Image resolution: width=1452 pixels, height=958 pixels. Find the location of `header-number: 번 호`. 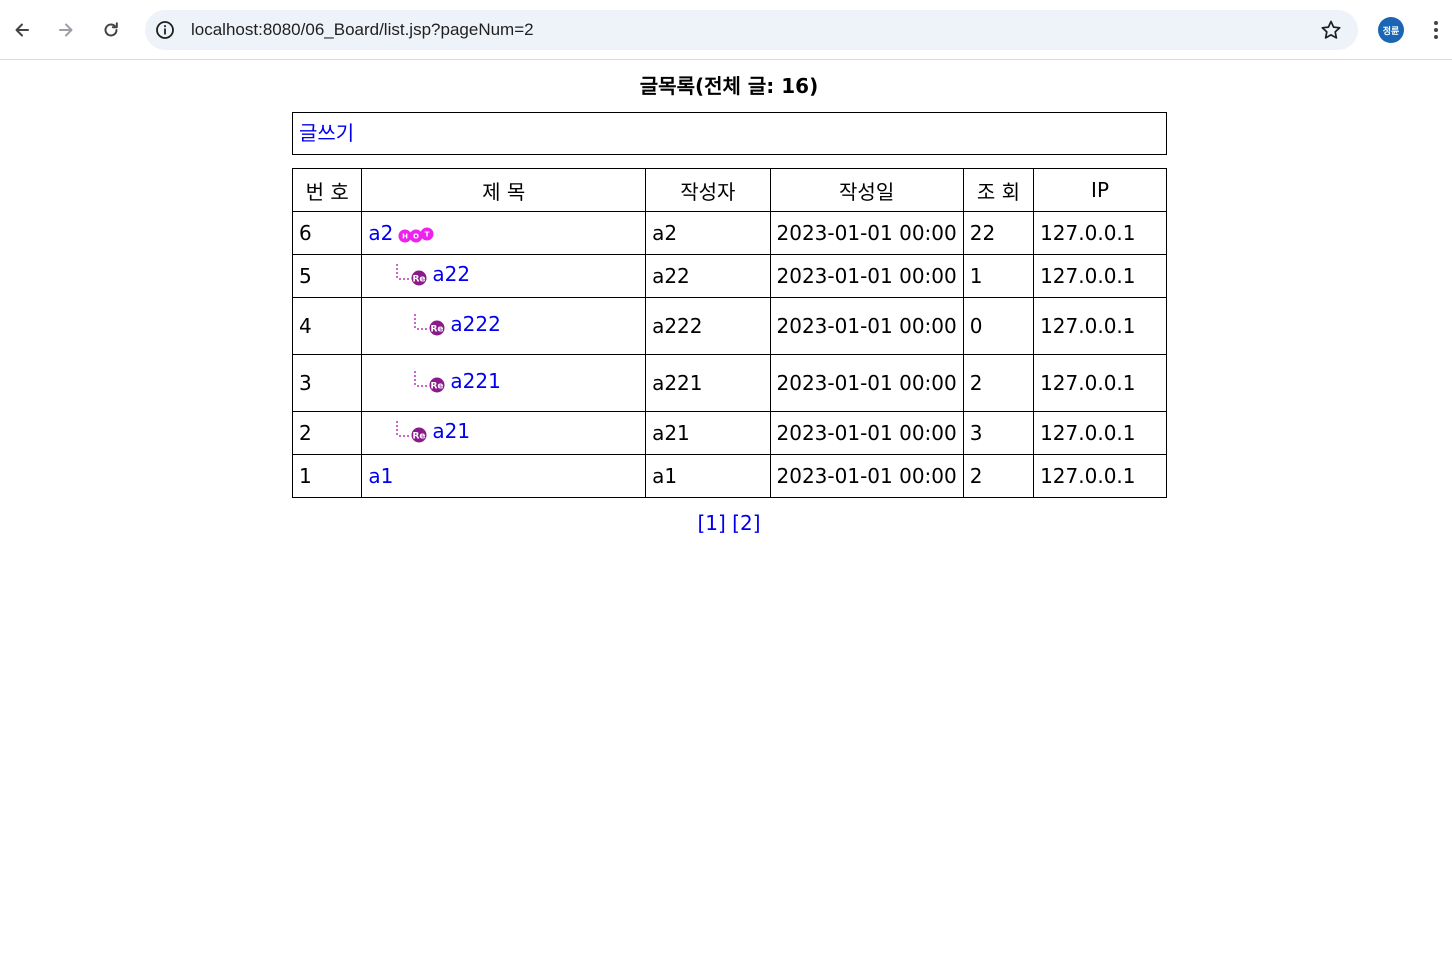

header-number: 번 호 is located at coordinates (327, 190).